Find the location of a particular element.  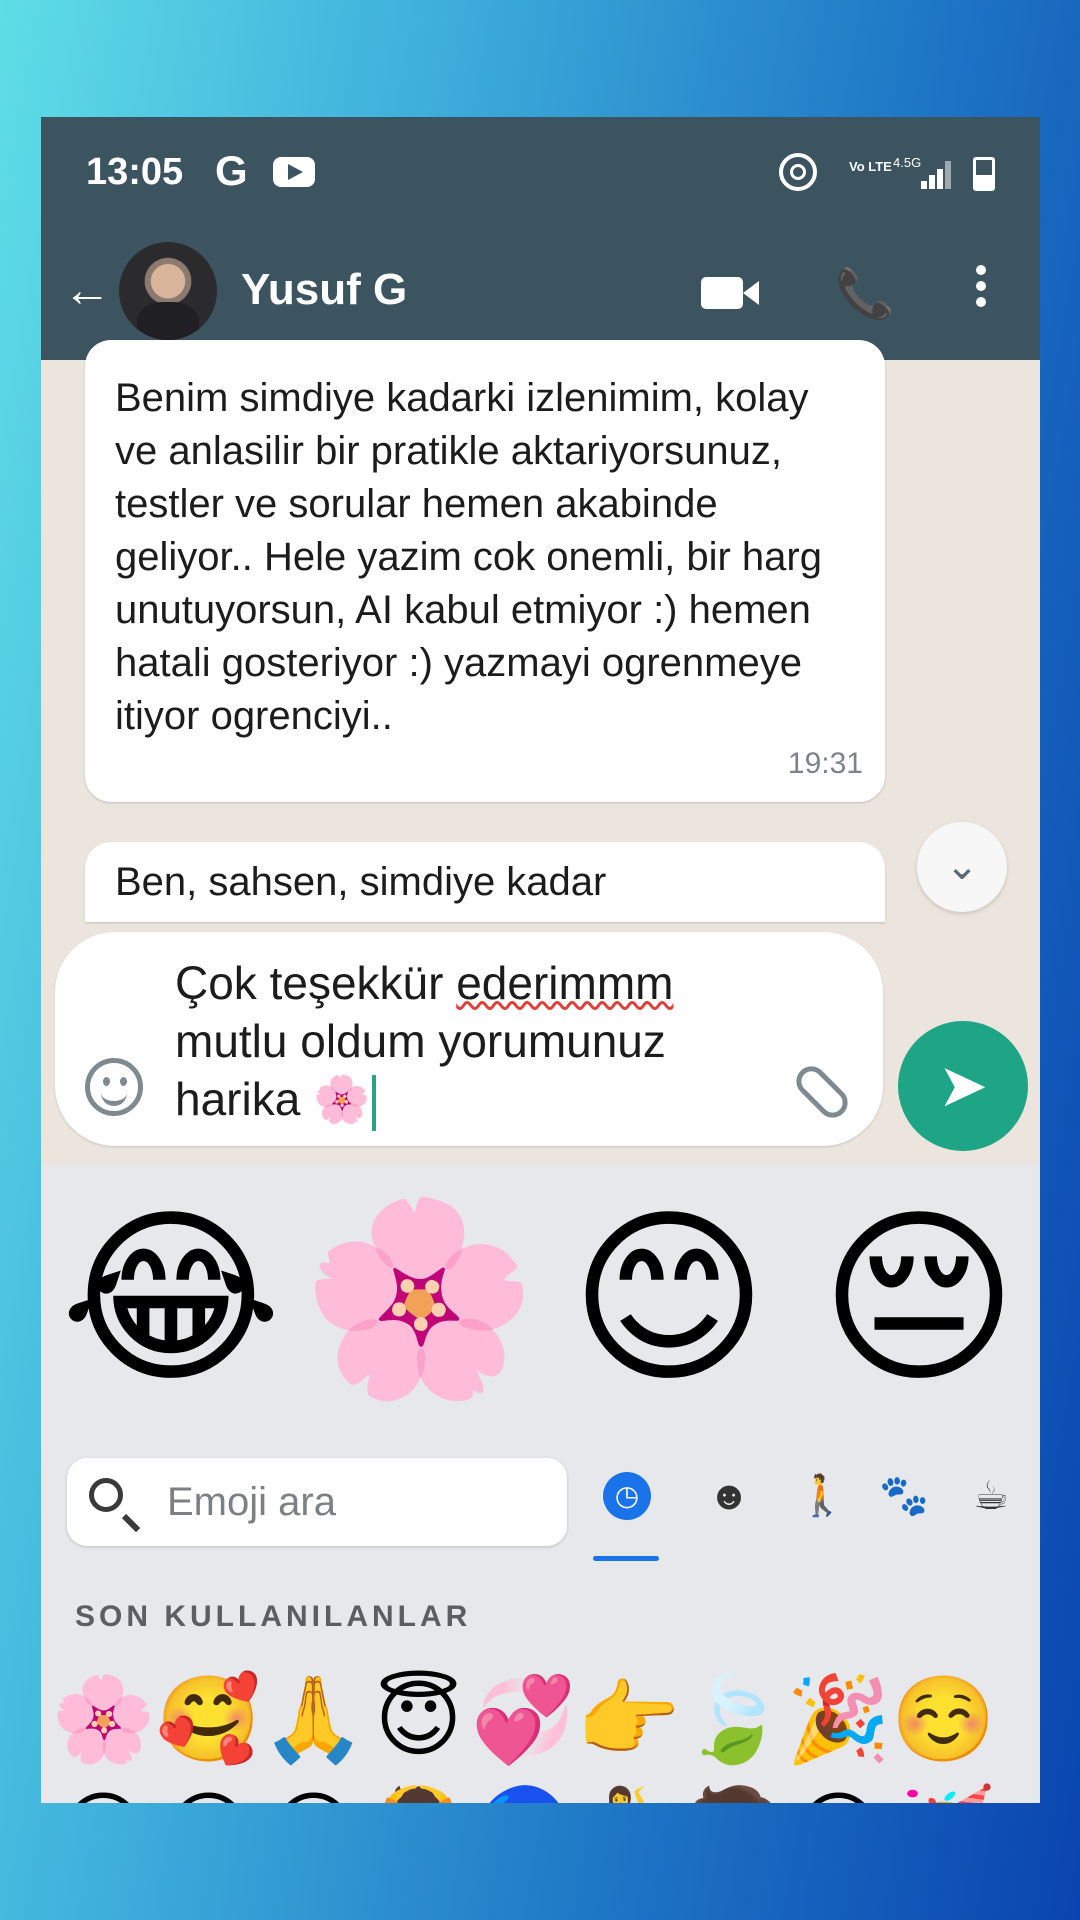

message-text: Ben, sahsen, simdiye kadar is located at coordinates (361, 882).